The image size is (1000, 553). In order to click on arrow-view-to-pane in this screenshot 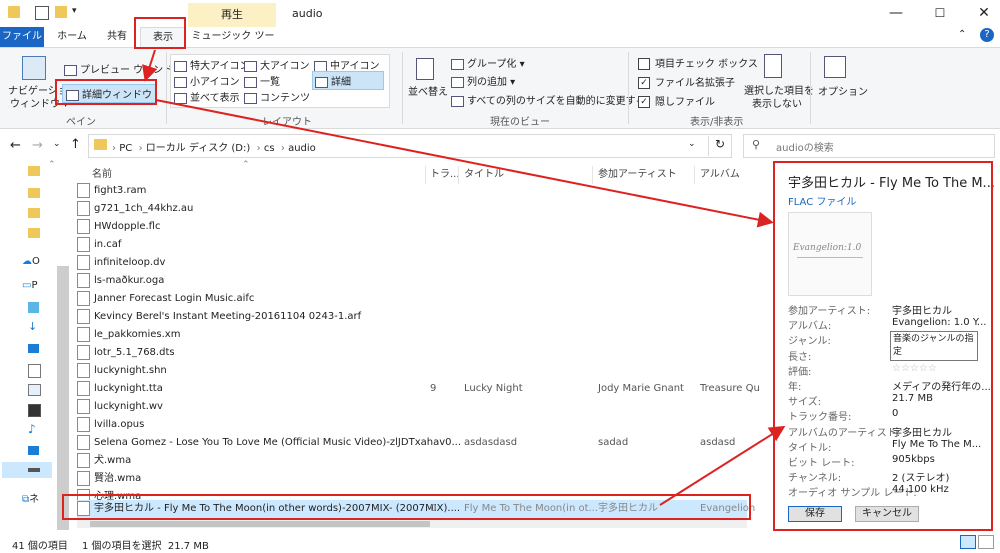, I will do `click(150, 65)`.